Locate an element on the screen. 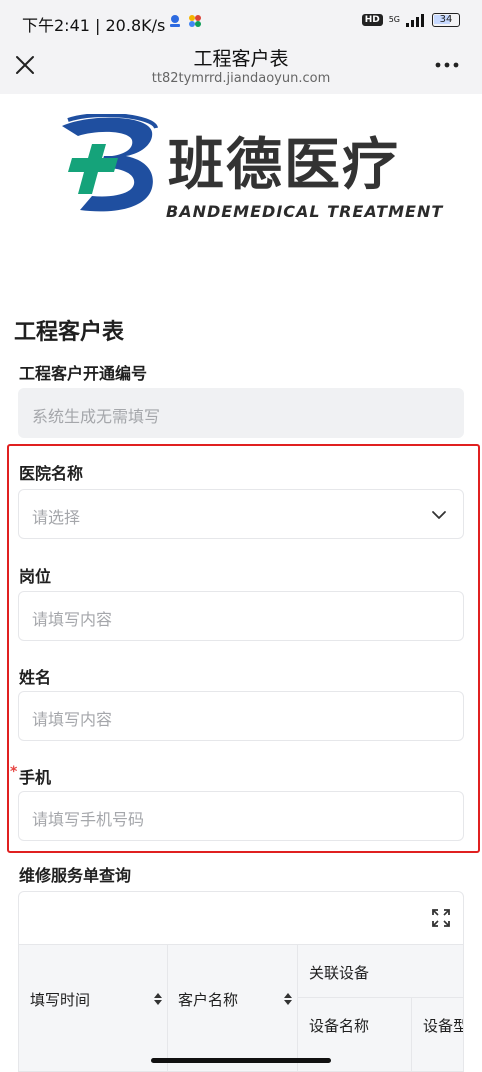  column-header-customer-name: 客户名称 is located at coordinates (208, 999).